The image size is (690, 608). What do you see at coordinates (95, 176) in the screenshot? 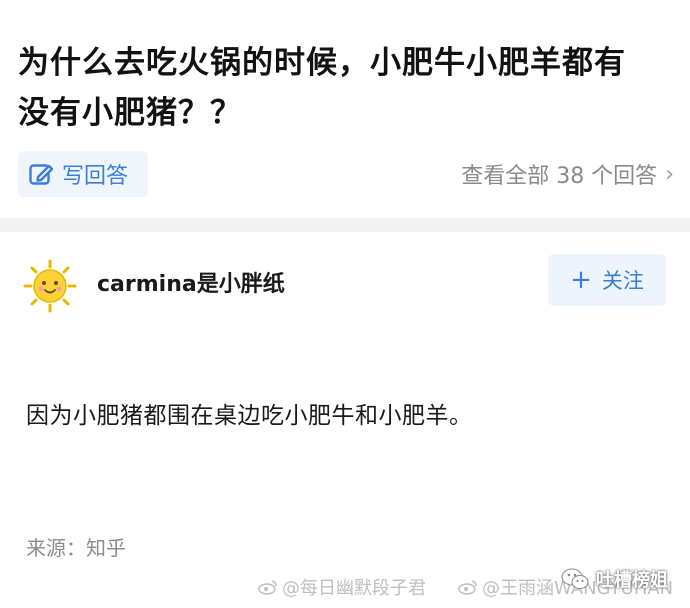
I see `write-answer-label: 写回答` at bounding box center [95, 176].